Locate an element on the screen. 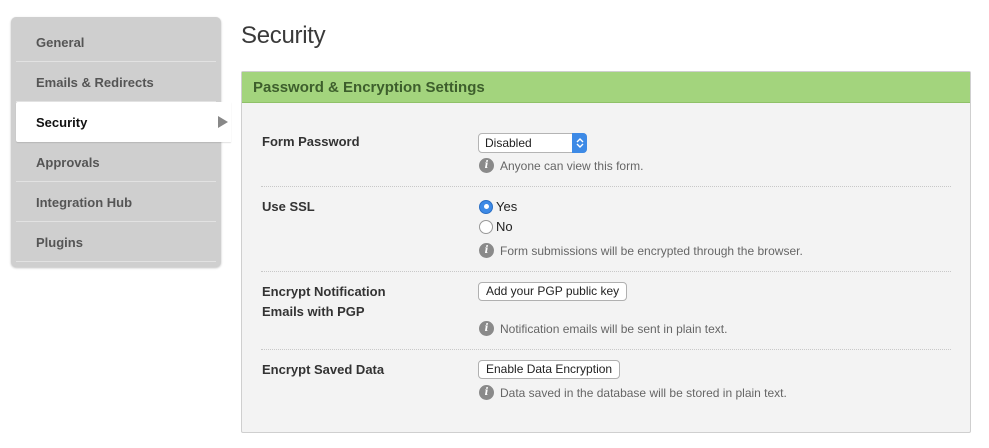  sidebar-item-label: Plugins is located at coordinates (59, 242).